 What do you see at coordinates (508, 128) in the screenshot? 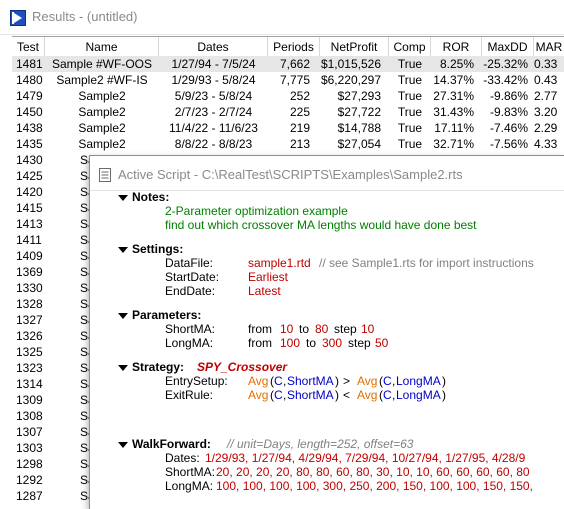
I see `cell-maxdd: -7.46%` at bounding box center [508, 128].